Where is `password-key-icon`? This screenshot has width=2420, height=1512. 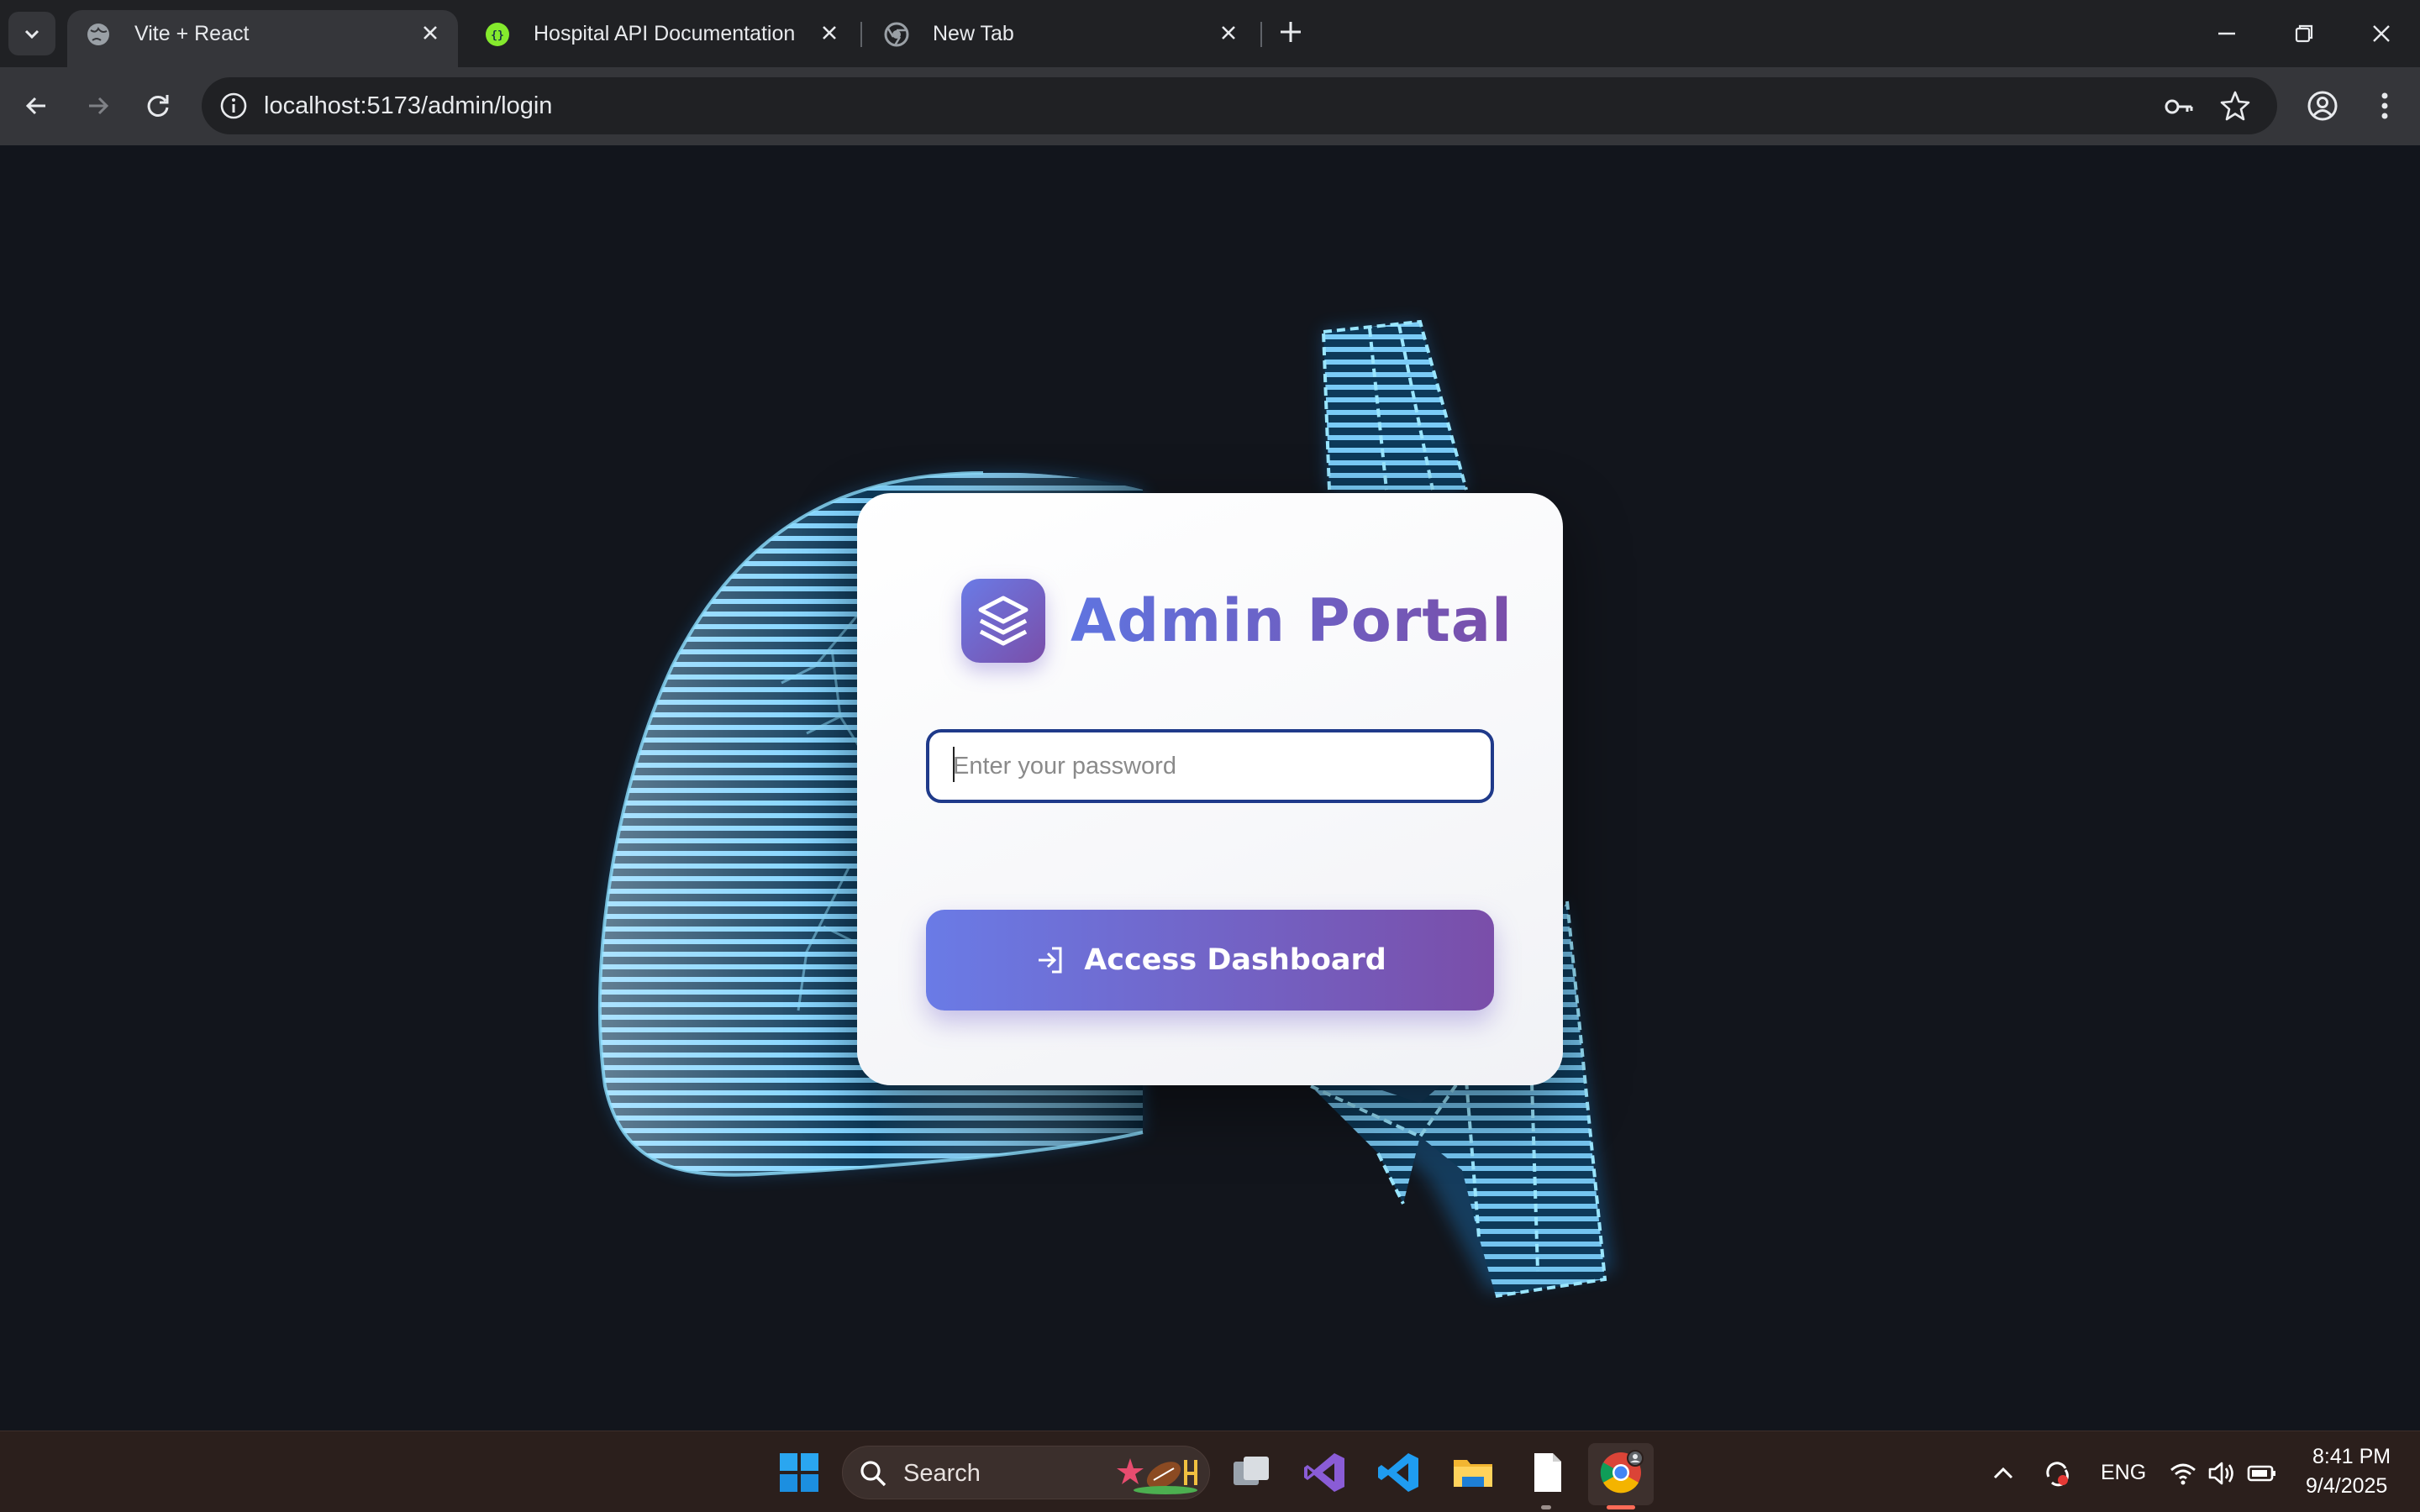 password-key-icon is located at coordinates (2178, 106).